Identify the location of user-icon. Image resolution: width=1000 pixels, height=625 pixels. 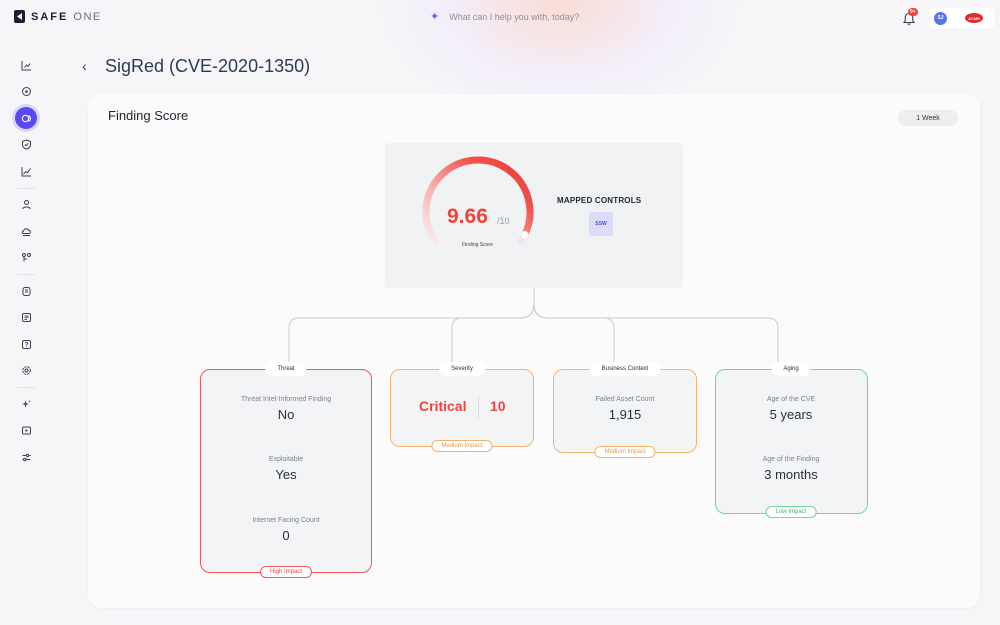
(26, 205).